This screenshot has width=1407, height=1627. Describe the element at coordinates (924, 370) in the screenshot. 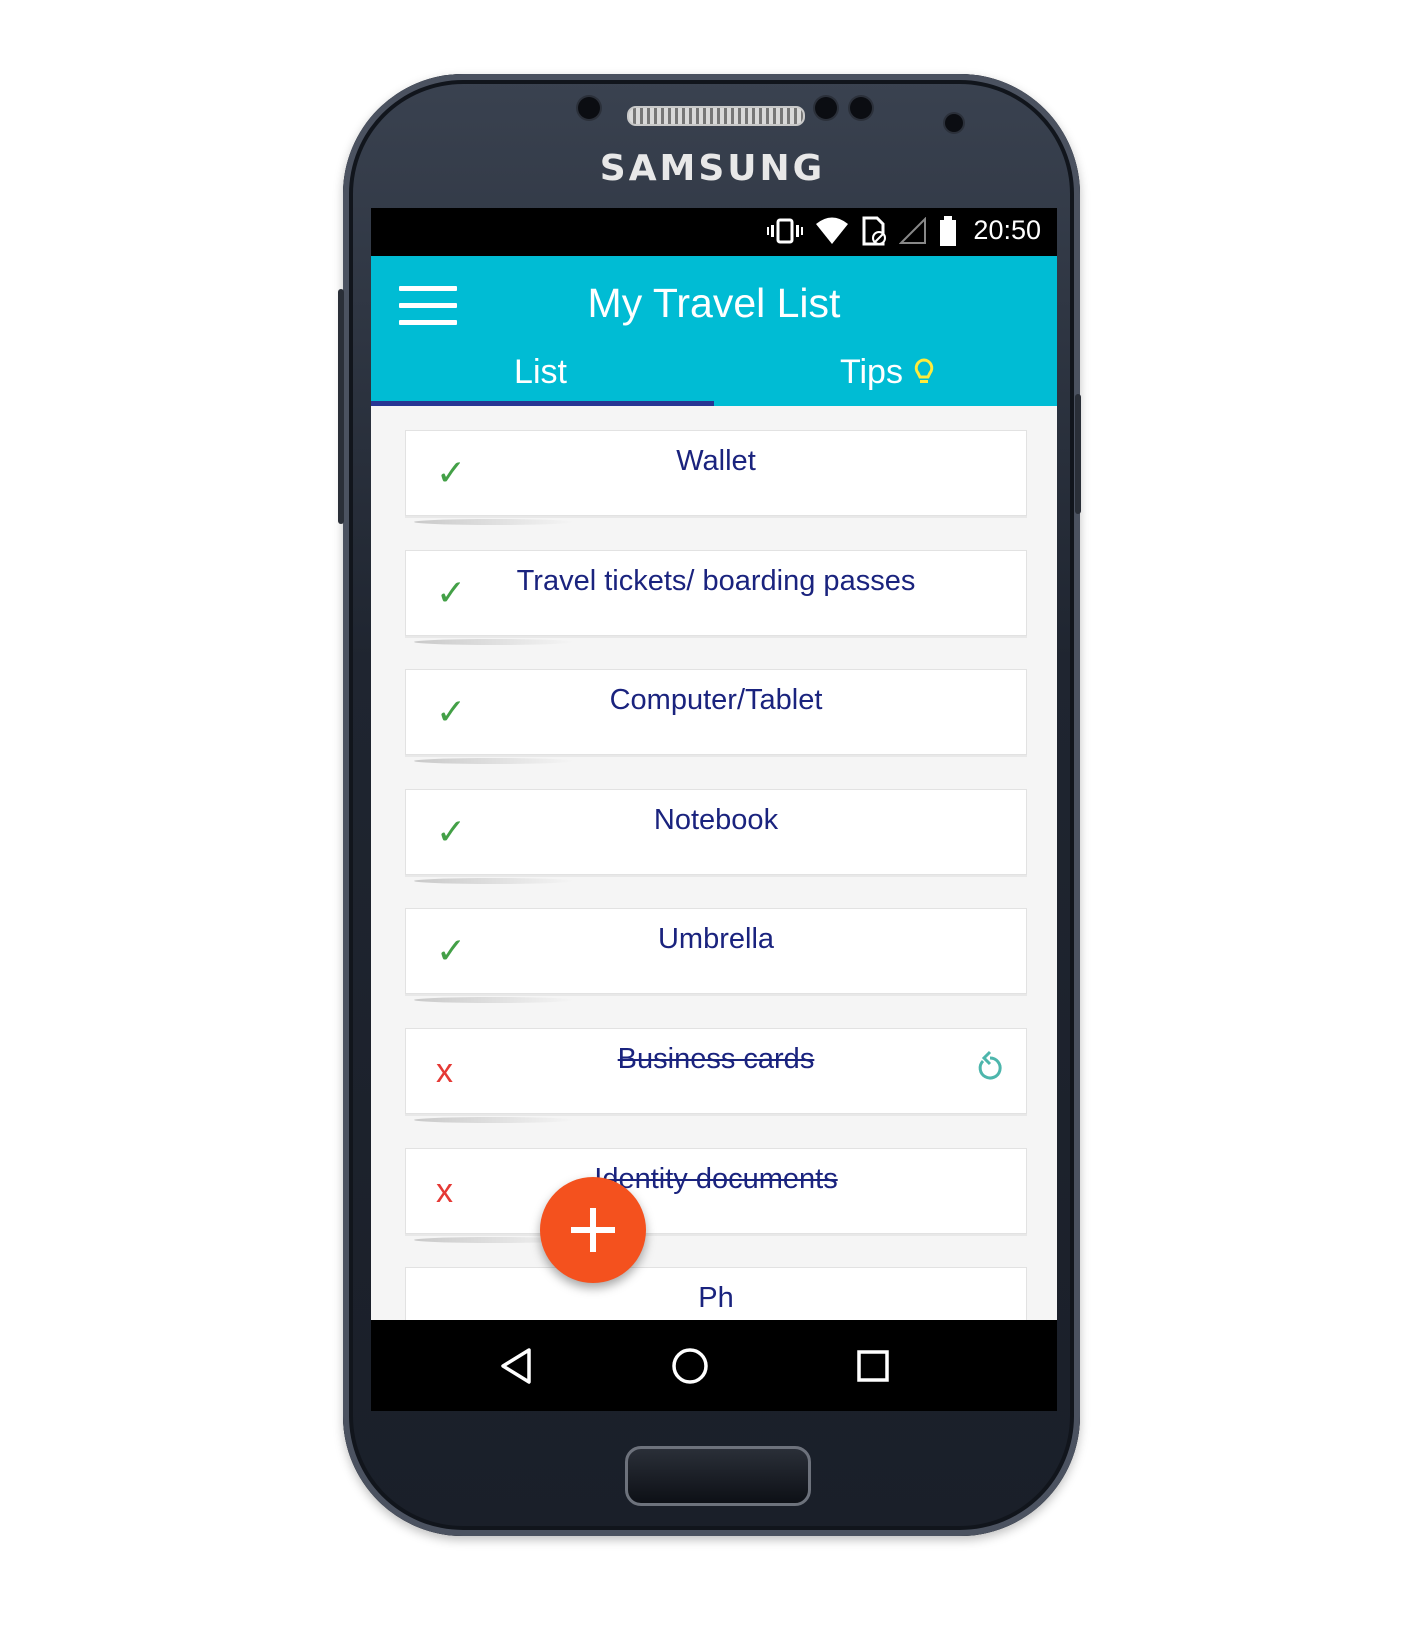

I see `lightbulb-icon` at that location.